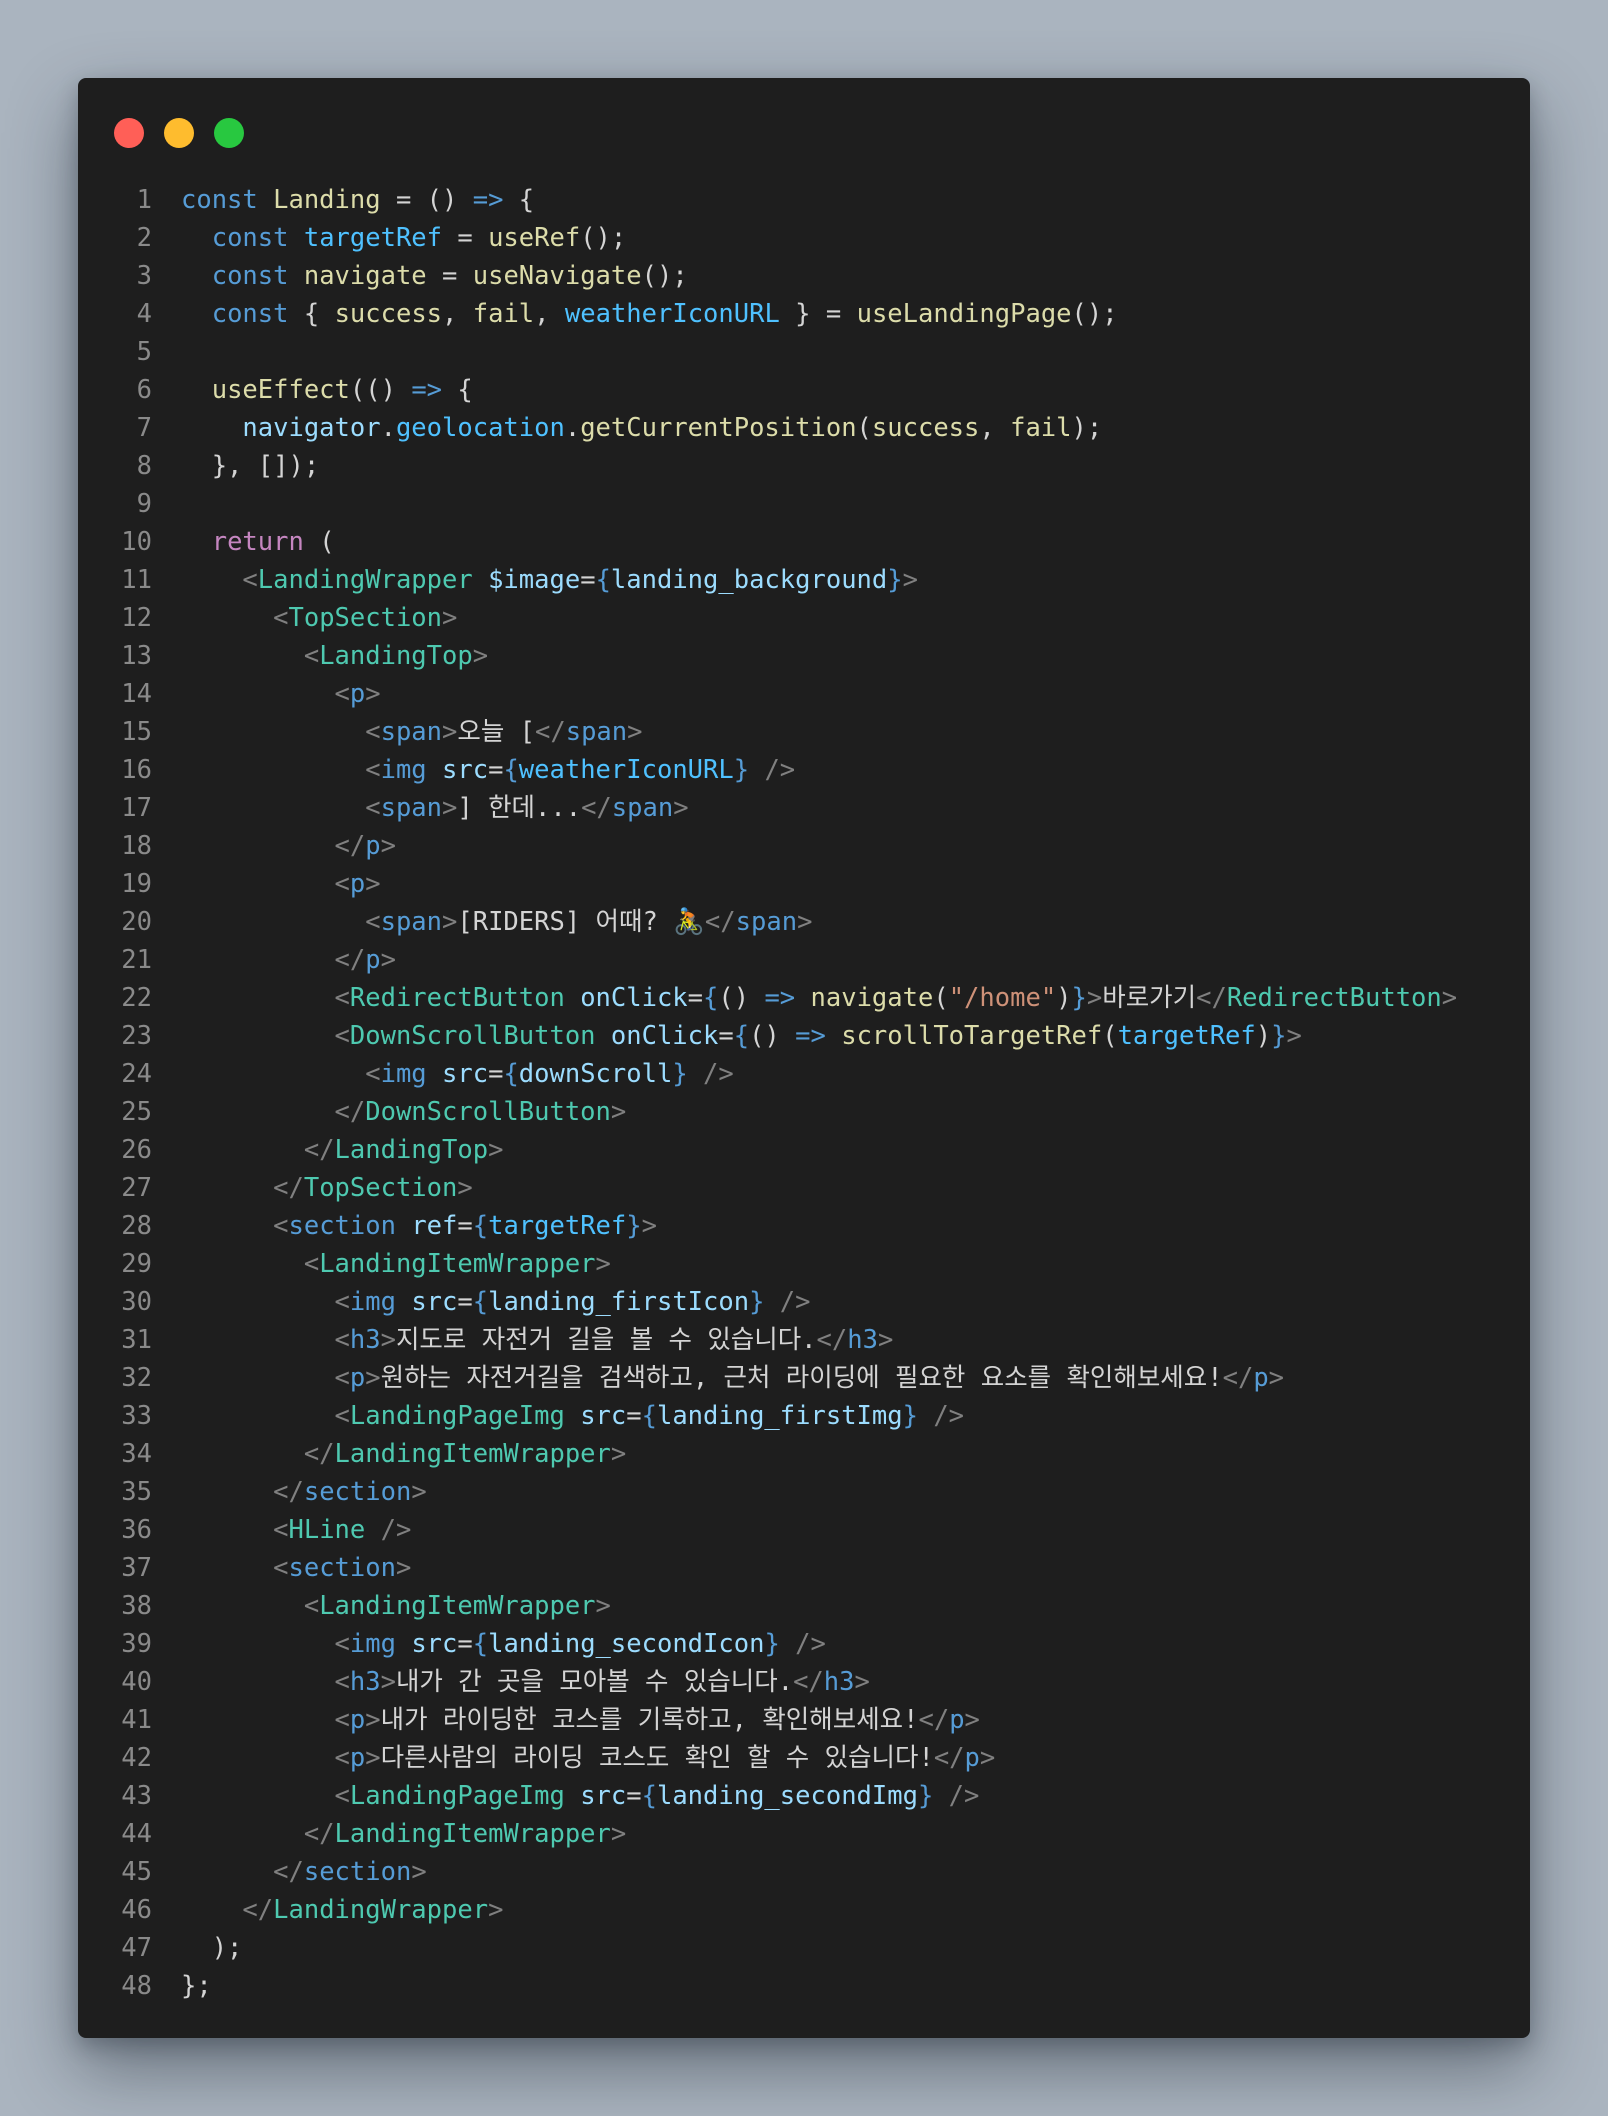 The height and width of the screenshot is (2116, 1608). What do you see at coordinates (319, 618) in the screenshot?
I see `line-code: <TopSection>` at bounding box center [319, 618].